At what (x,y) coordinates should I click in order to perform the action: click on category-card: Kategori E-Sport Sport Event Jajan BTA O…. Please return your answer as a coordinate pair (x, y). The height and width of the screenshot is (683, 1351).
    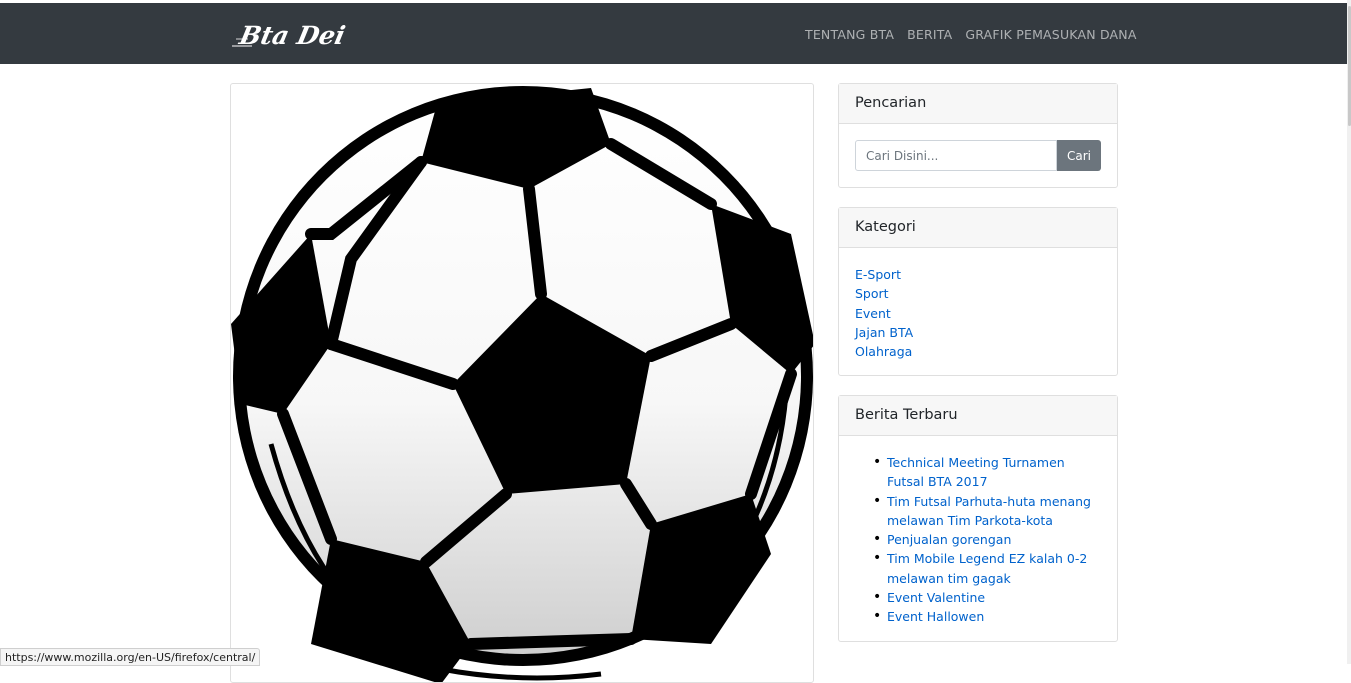
    Looking at the image, I should click on (978, 291).